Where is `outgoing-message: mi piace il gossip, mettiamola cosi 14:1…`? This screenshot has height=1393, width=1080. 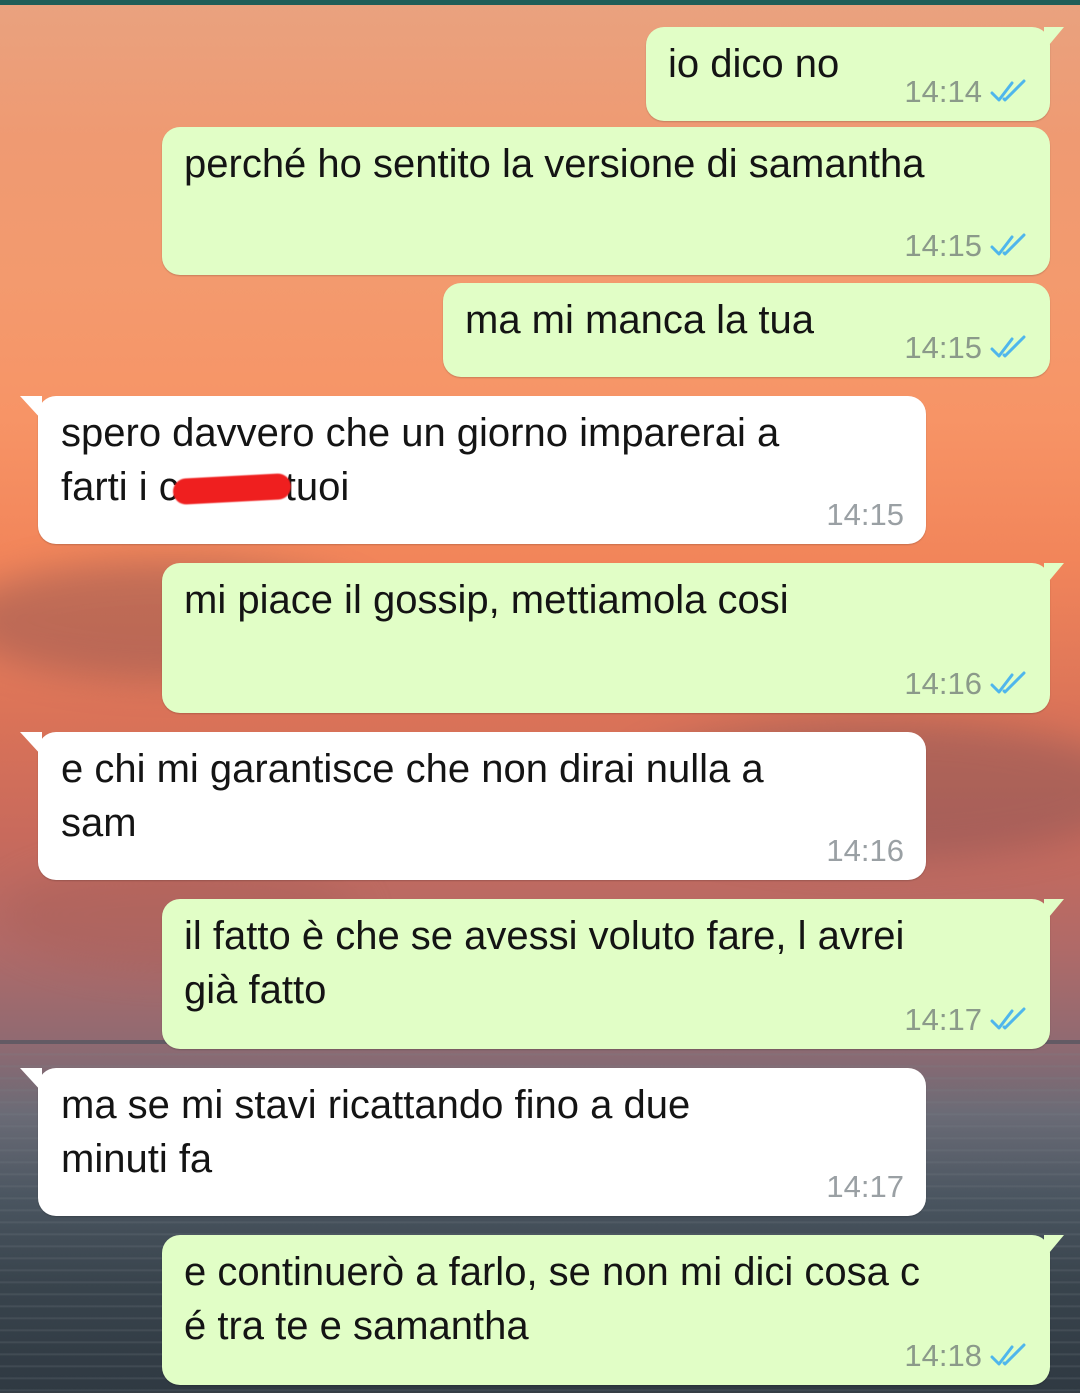 outgoing-message: mi piace il gossip, mettiamola cosi 14:1… is located at coordinates (613, 638).